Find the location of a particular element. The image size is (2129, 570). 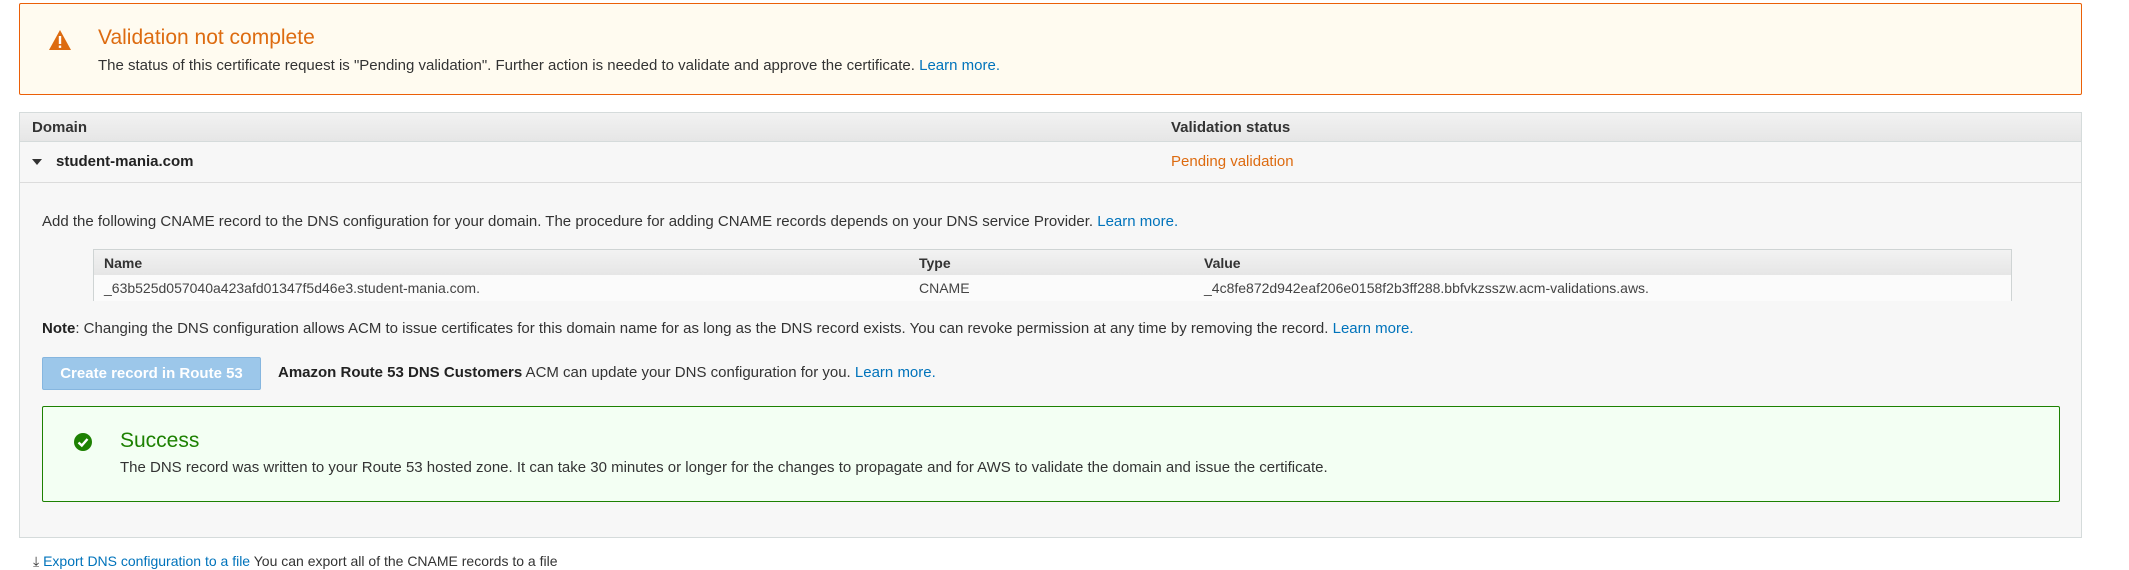

download-icon: ⤓ is located at coordinates (36, 561).